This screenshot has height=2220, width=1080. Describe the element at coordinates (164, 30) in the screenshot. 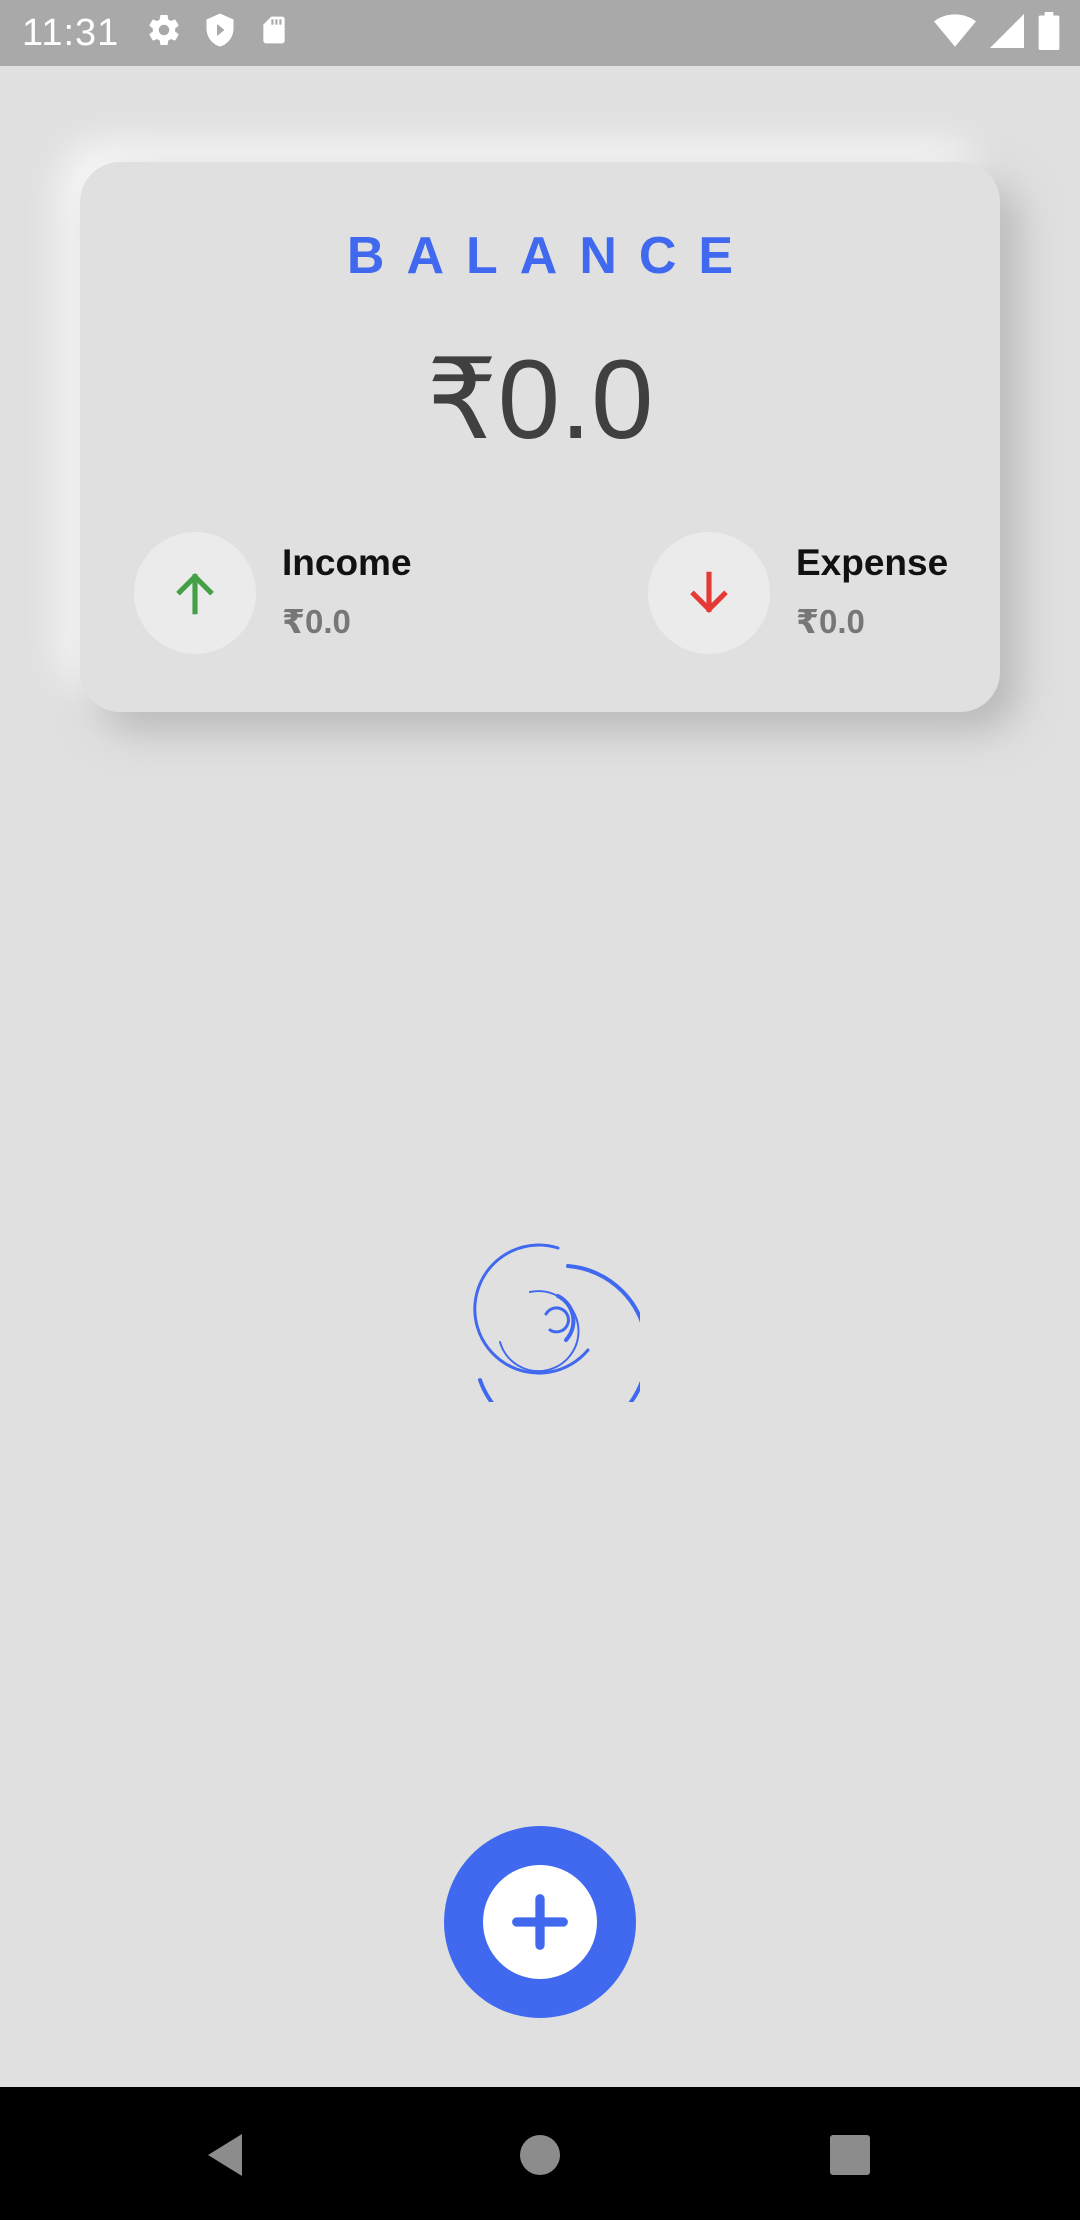

I see `gear-icon` at that location.